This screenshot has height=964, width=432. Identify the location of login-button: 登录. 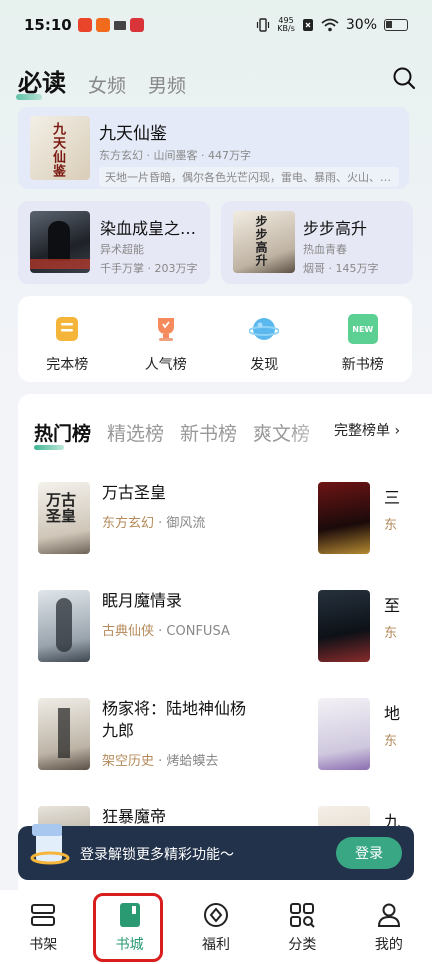
(369, 853).